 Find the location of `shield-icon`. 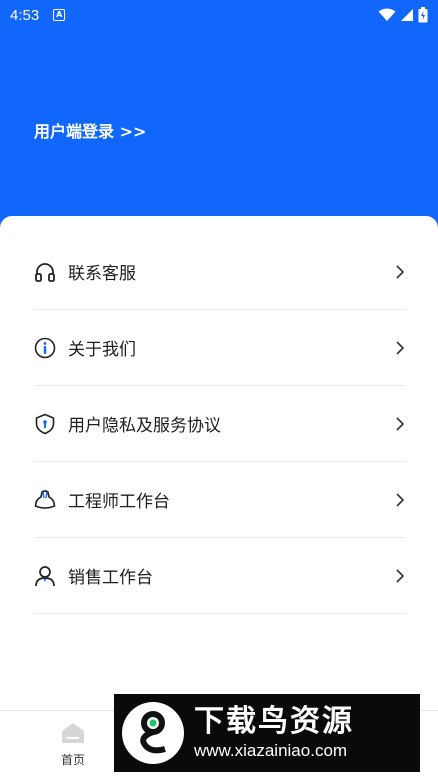

shield-icon is located at coordinates (45, 424).